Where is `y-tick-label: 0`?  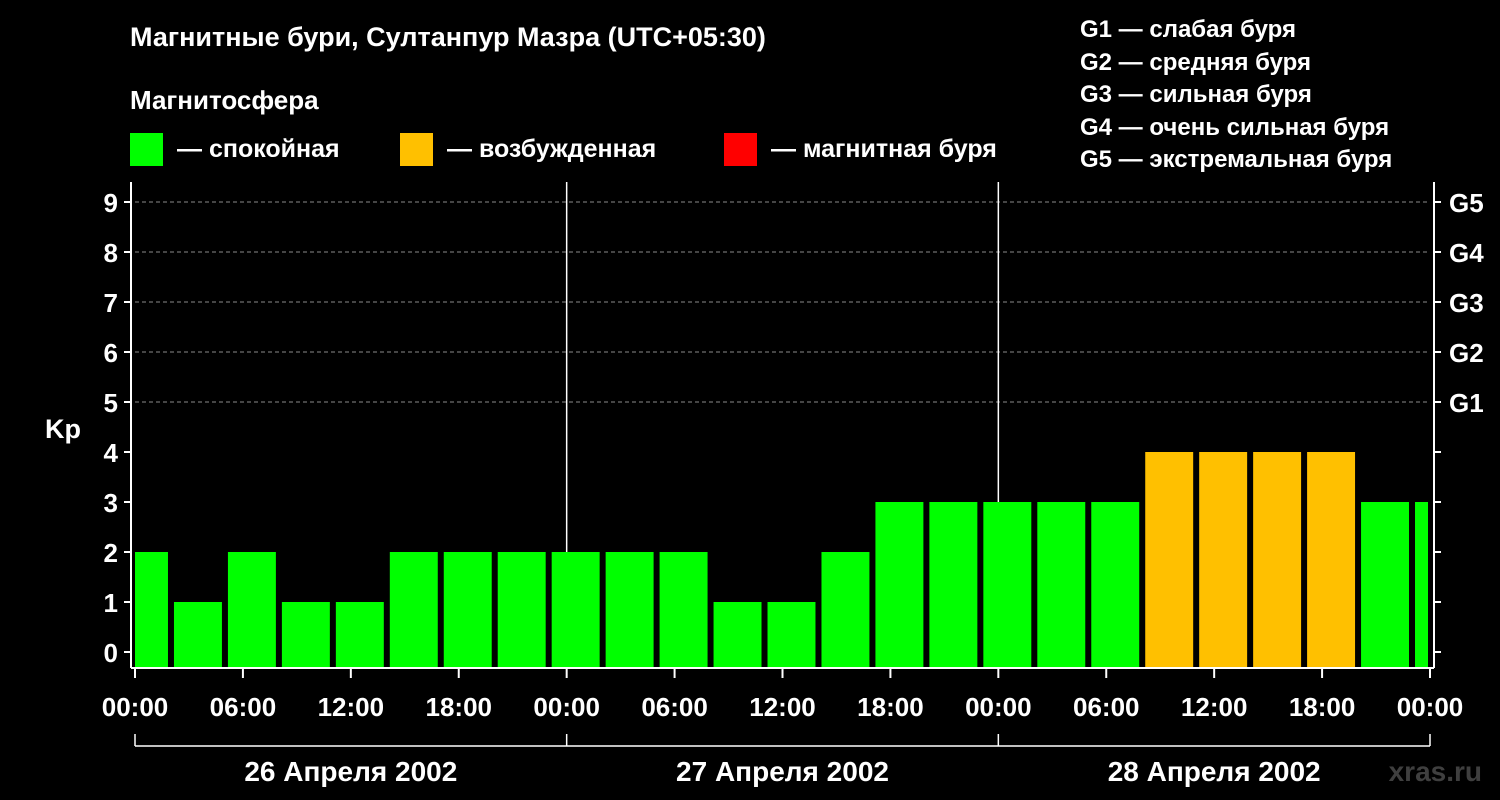
y-tick-label: 0 is located at coordinates (111, 653).